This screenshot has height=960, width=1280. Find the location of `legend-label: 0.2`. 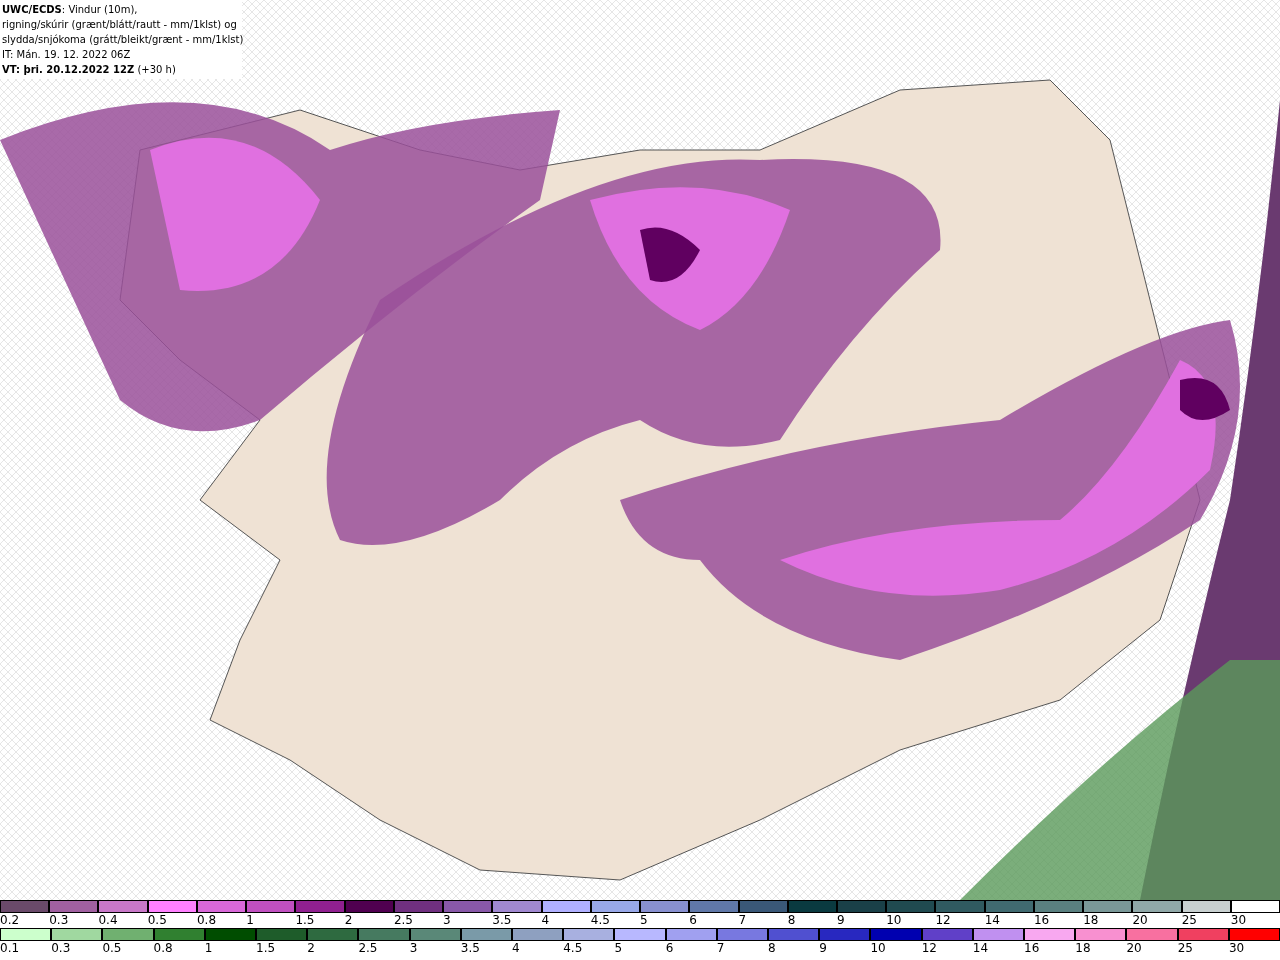

legend-label: 0.2 is located at coordinates (10, 920).